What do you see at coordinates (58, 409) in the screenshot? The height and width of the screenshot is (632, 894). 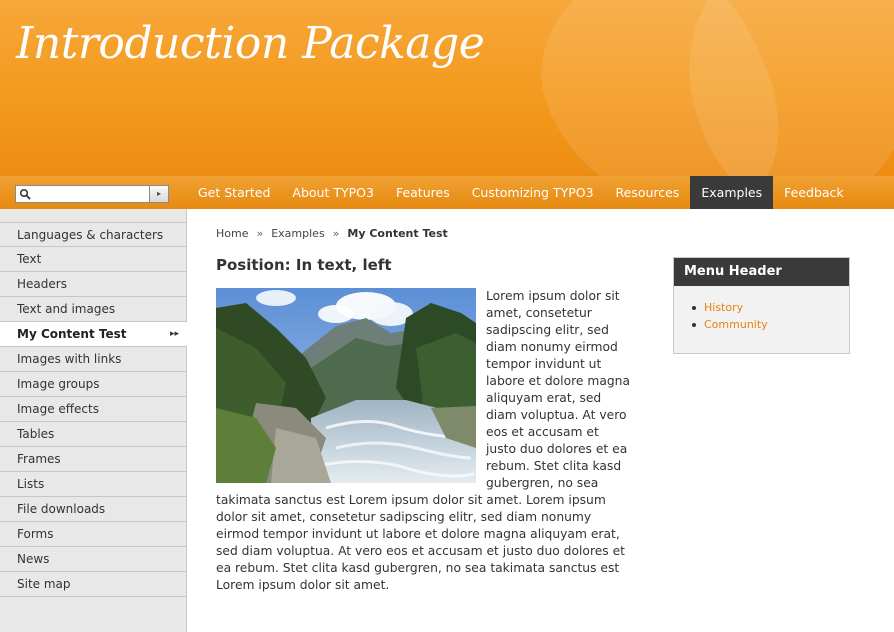 I see `sidebar-item-label: Image effects` at bounding box center [58, 409].